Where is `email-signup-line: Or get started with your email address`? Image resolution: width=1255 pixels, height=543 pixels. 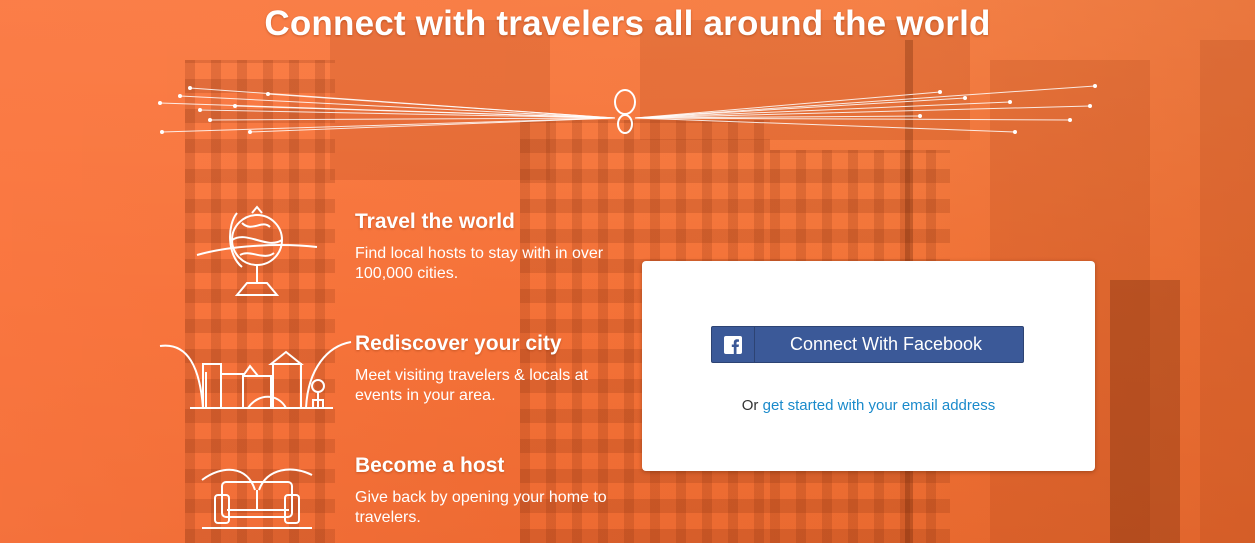 email-signup-line: Or get started with your email address is located at coordinates (868, 405).